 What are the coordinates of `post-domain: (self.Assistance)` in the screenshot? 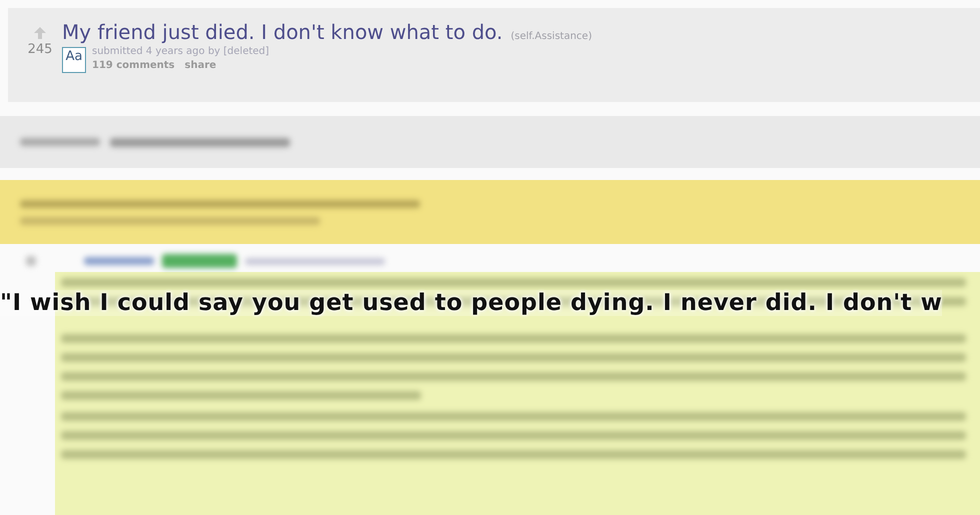 It's located at (551, 36).